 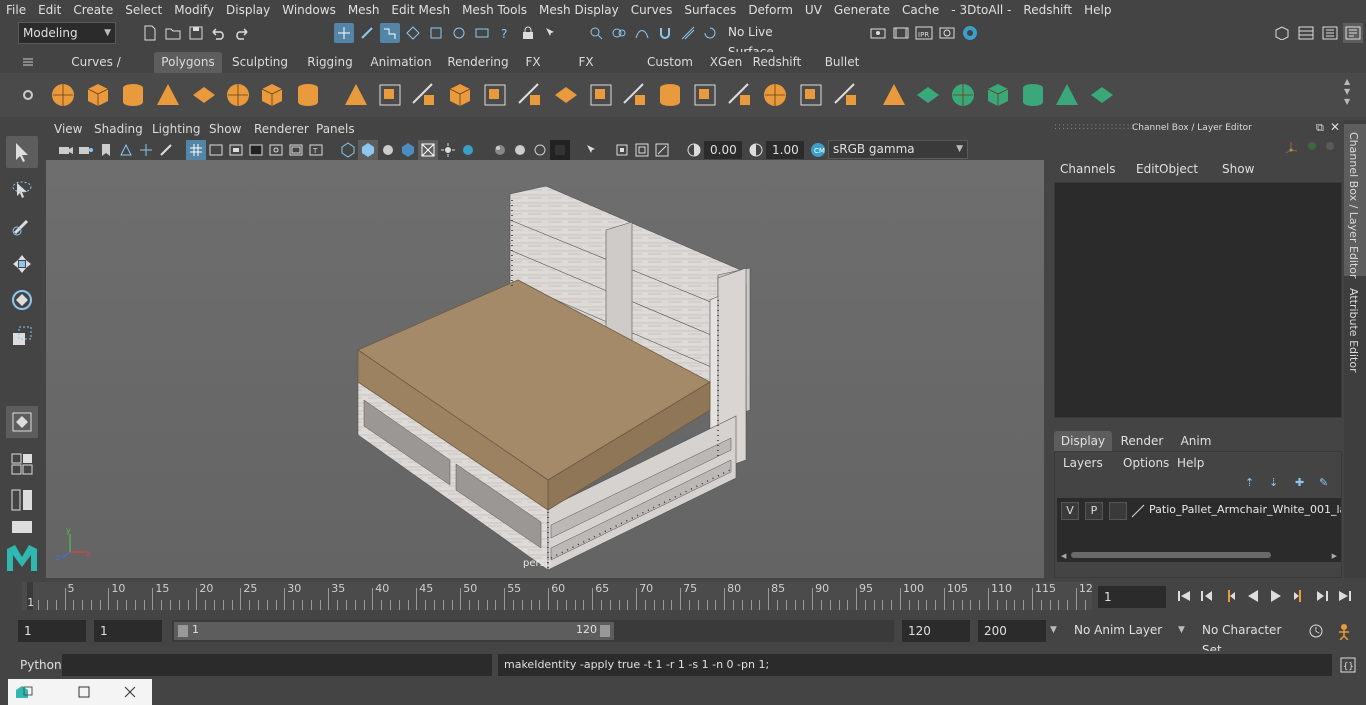 What do you see at coordinates (216, 150) in the screenshot?
I see `film-gate-icon` at bounding box center [216, 150].